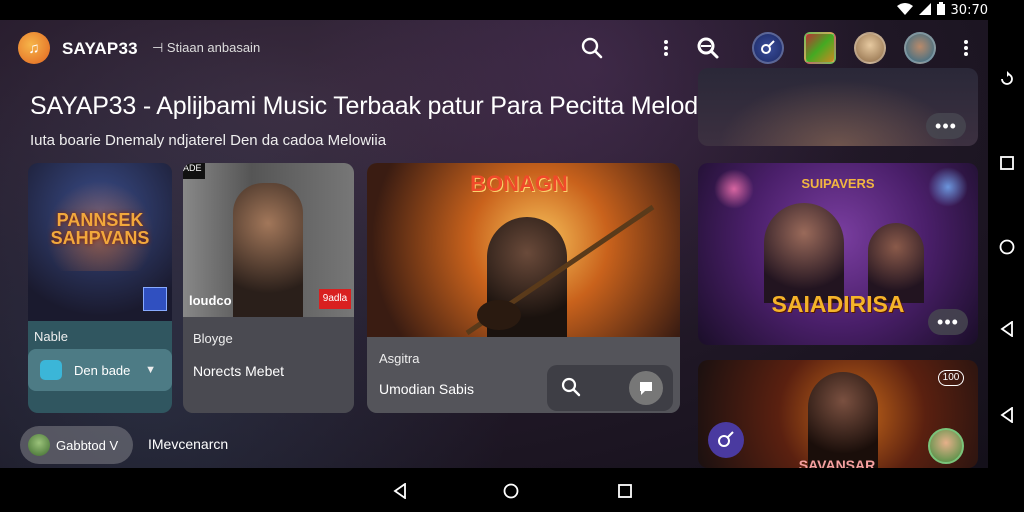 Image resolution: width=1024 pixels, height=512 pixels. Describe the element at coordinates (838, 107) in the screenshot. I see `featured-card: •••` at that location.